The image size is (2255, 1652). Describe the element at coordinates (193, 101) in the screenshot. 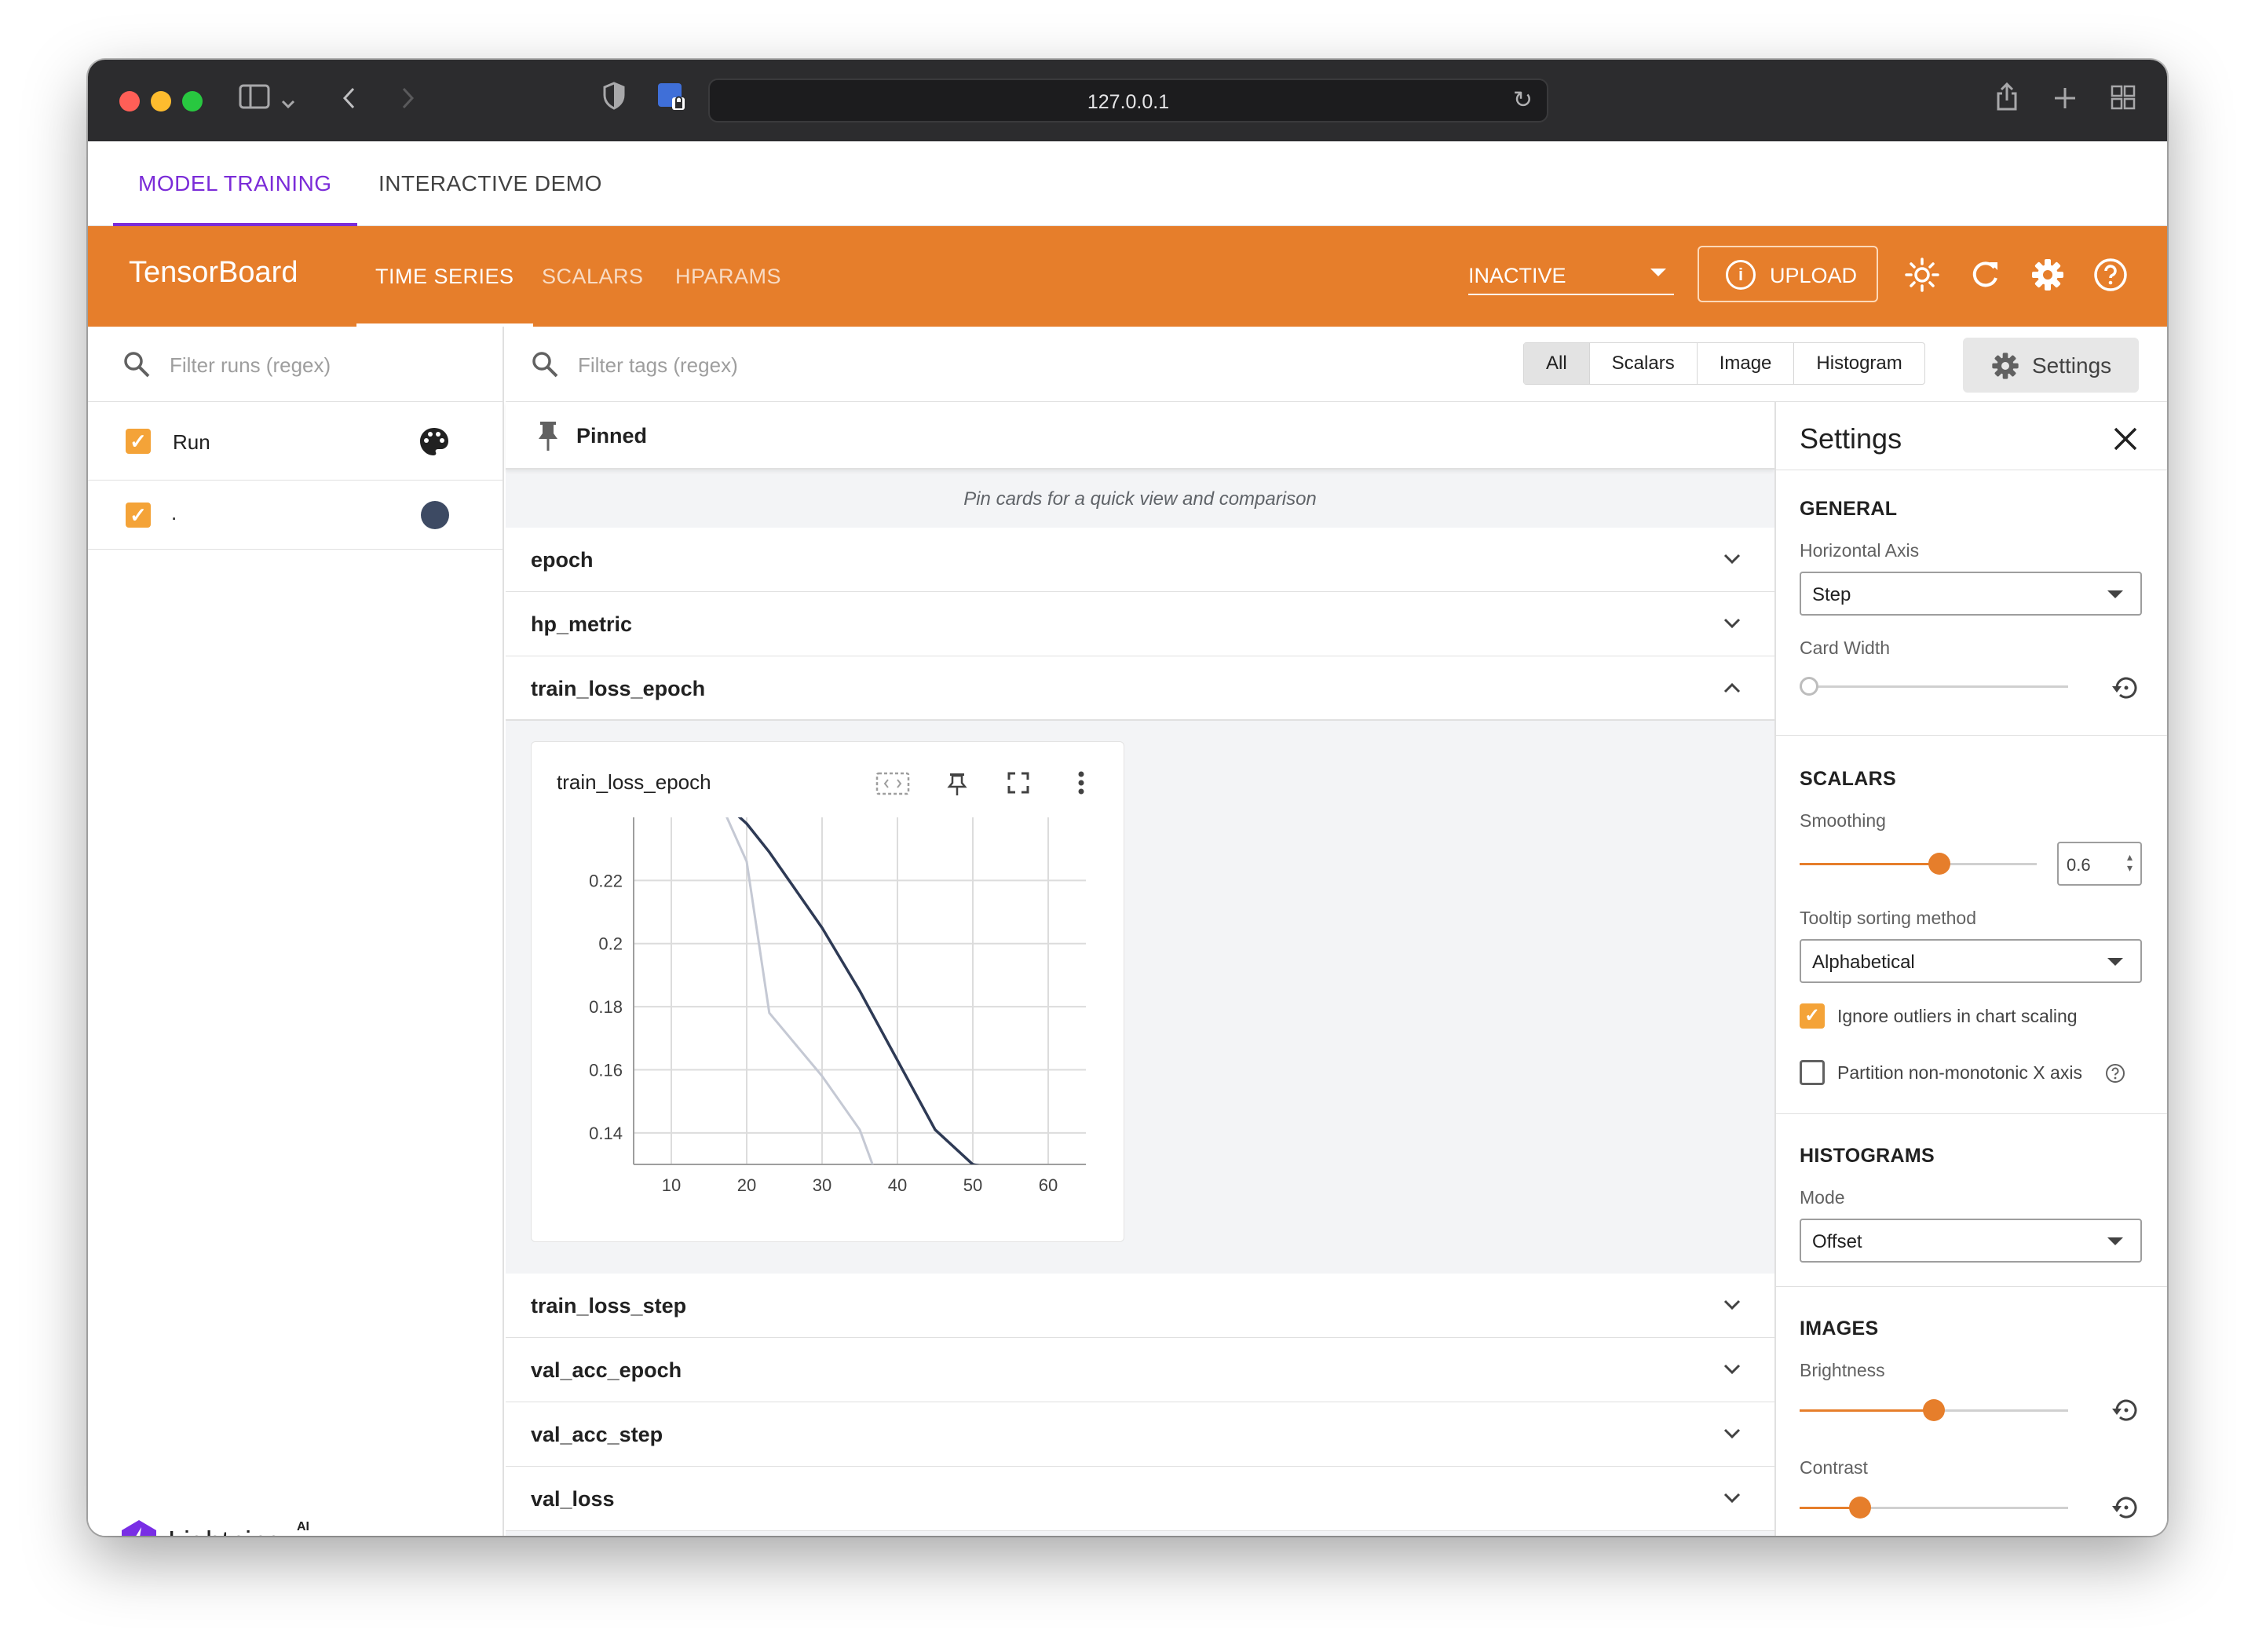

I see `zoom-window-button` at that location.